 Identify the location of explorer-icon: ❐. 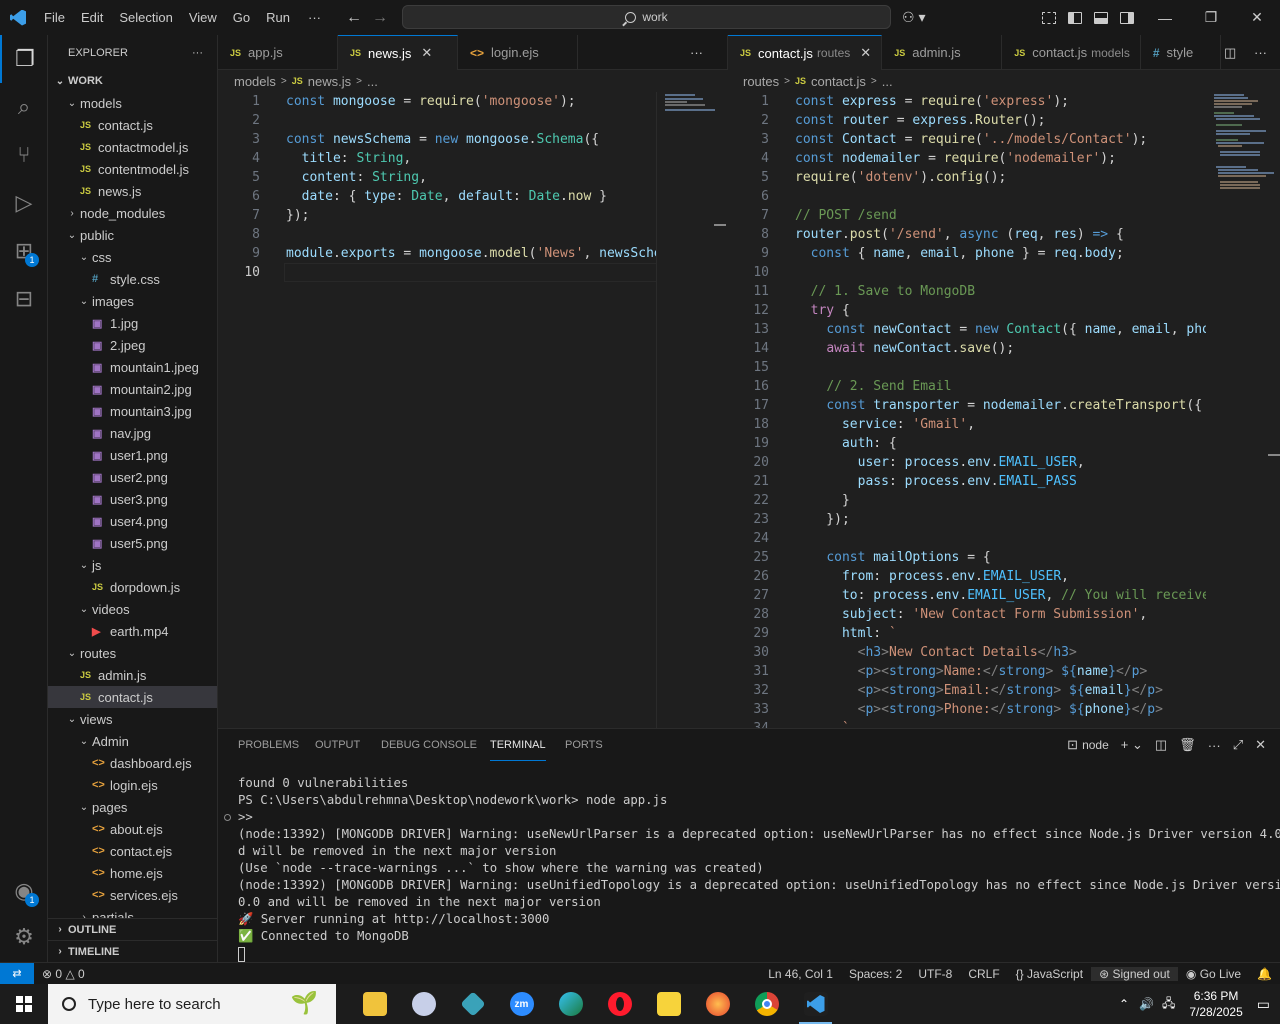
(24, 59).